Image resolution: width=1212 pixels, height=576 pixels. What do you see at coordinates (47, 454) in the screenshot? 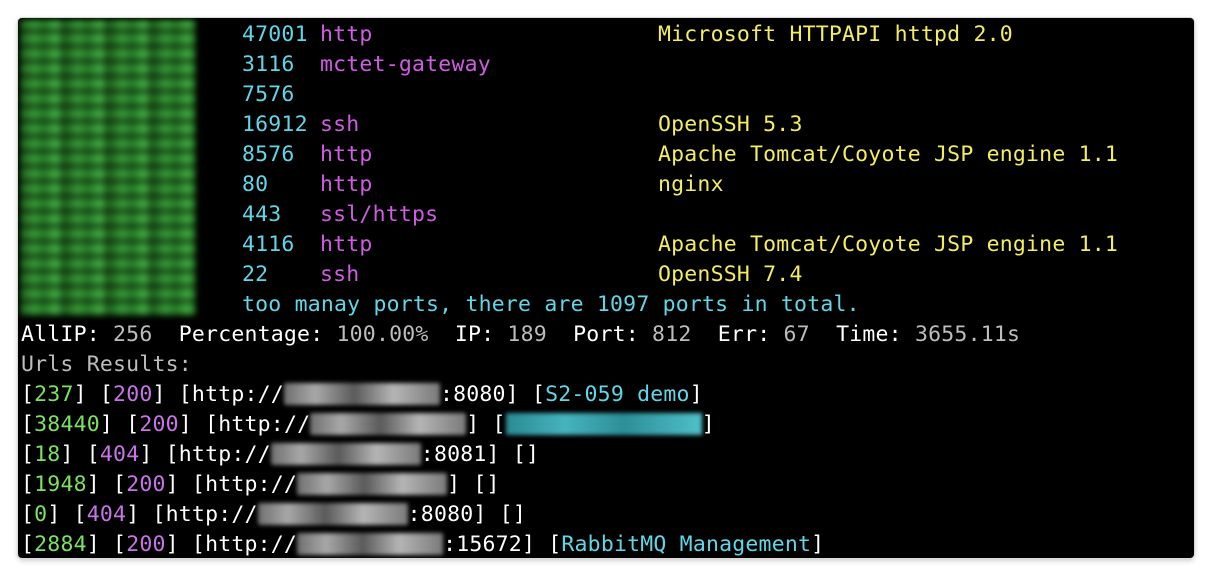
I see `response-size: 18` at bounding box center [47, 454].